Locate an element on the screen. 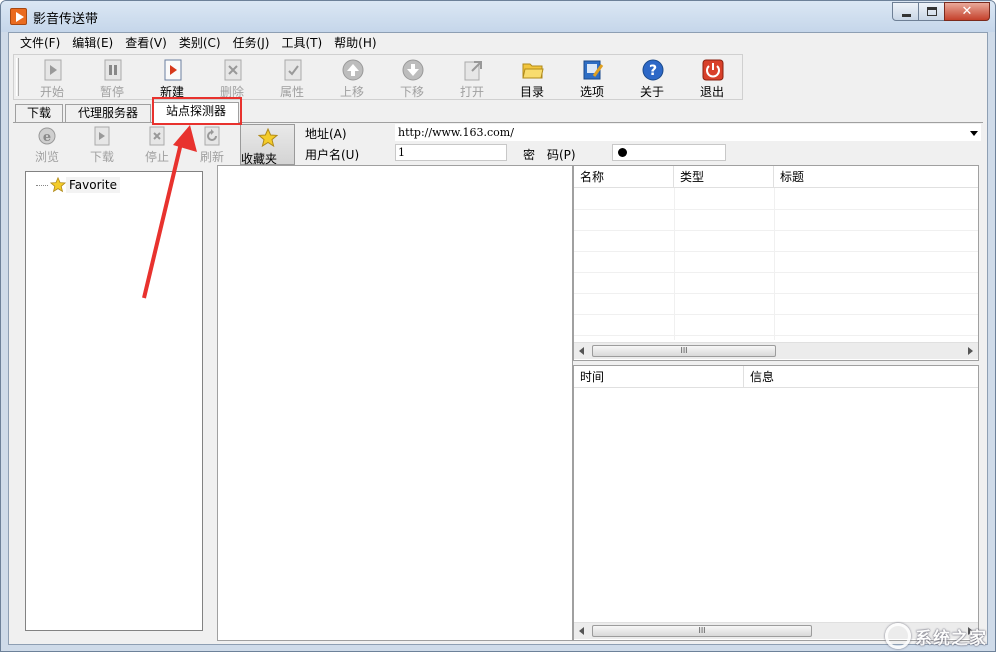 Image resolution: width=996 pixels, height=652 pixels. watermark: 系统之家 is located at coordinates (936, 636).